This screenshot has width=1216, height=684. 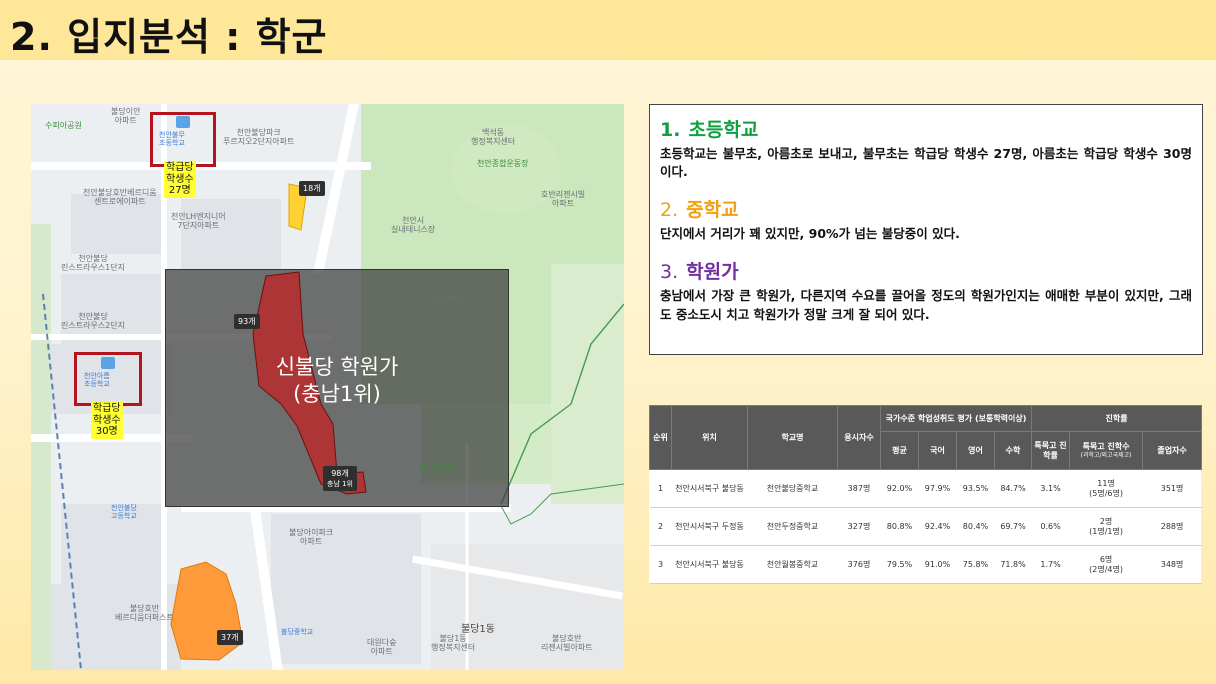 What do you see at coordinates (382, 647) in the screenshot?
I see `map-label: 대원다숲 아파트` at bounding box center [382, 647].